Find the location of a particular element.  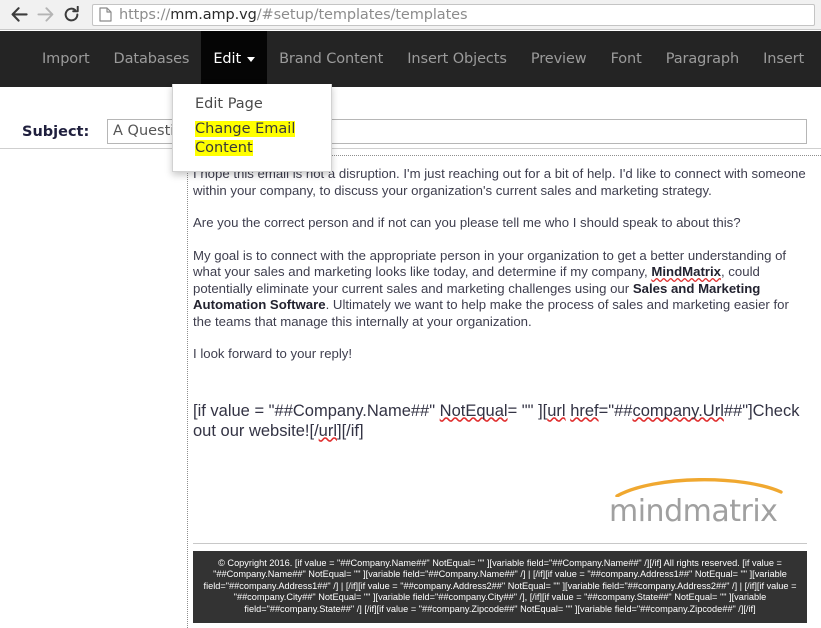

nav-item-insert: Insert is located at coordinates (783, 59).